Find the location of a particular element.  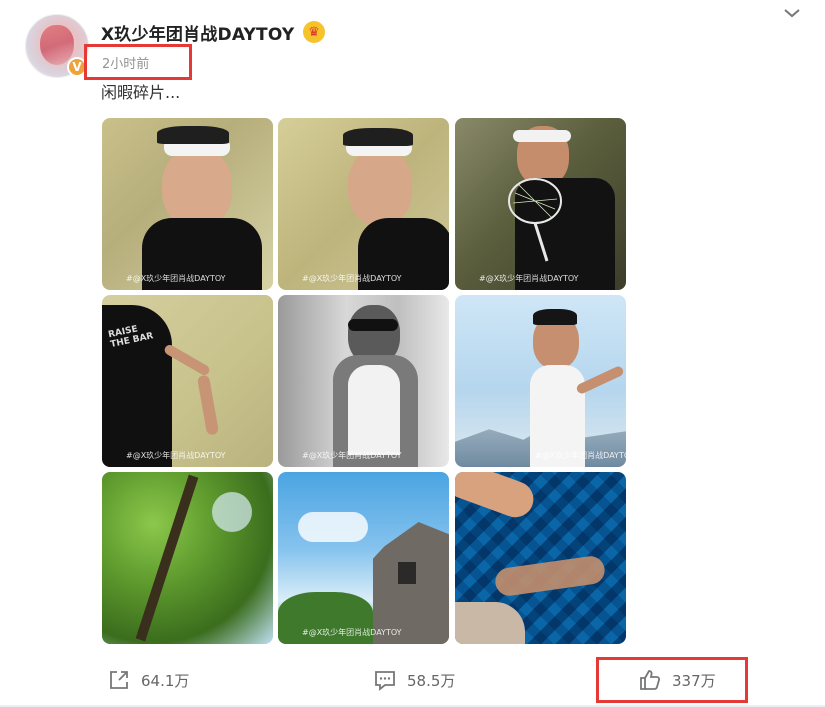

comment-count: 58.5万 is located at coordinates (431, 680).